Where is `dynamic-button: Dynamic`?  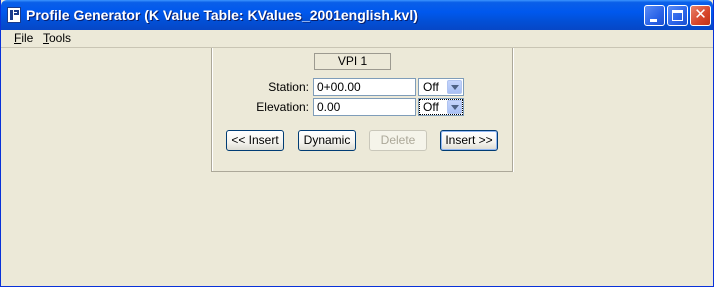
dynamic-button: Dynamic is located at coordinates (327, 140).